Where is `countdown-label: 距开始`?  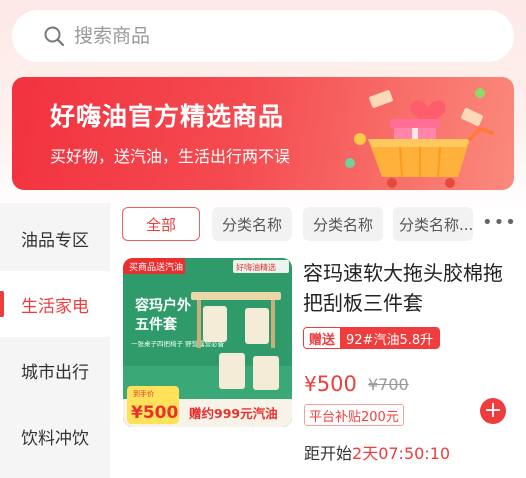 countdown-label: 距开始 is located at coordinates (328, 453).